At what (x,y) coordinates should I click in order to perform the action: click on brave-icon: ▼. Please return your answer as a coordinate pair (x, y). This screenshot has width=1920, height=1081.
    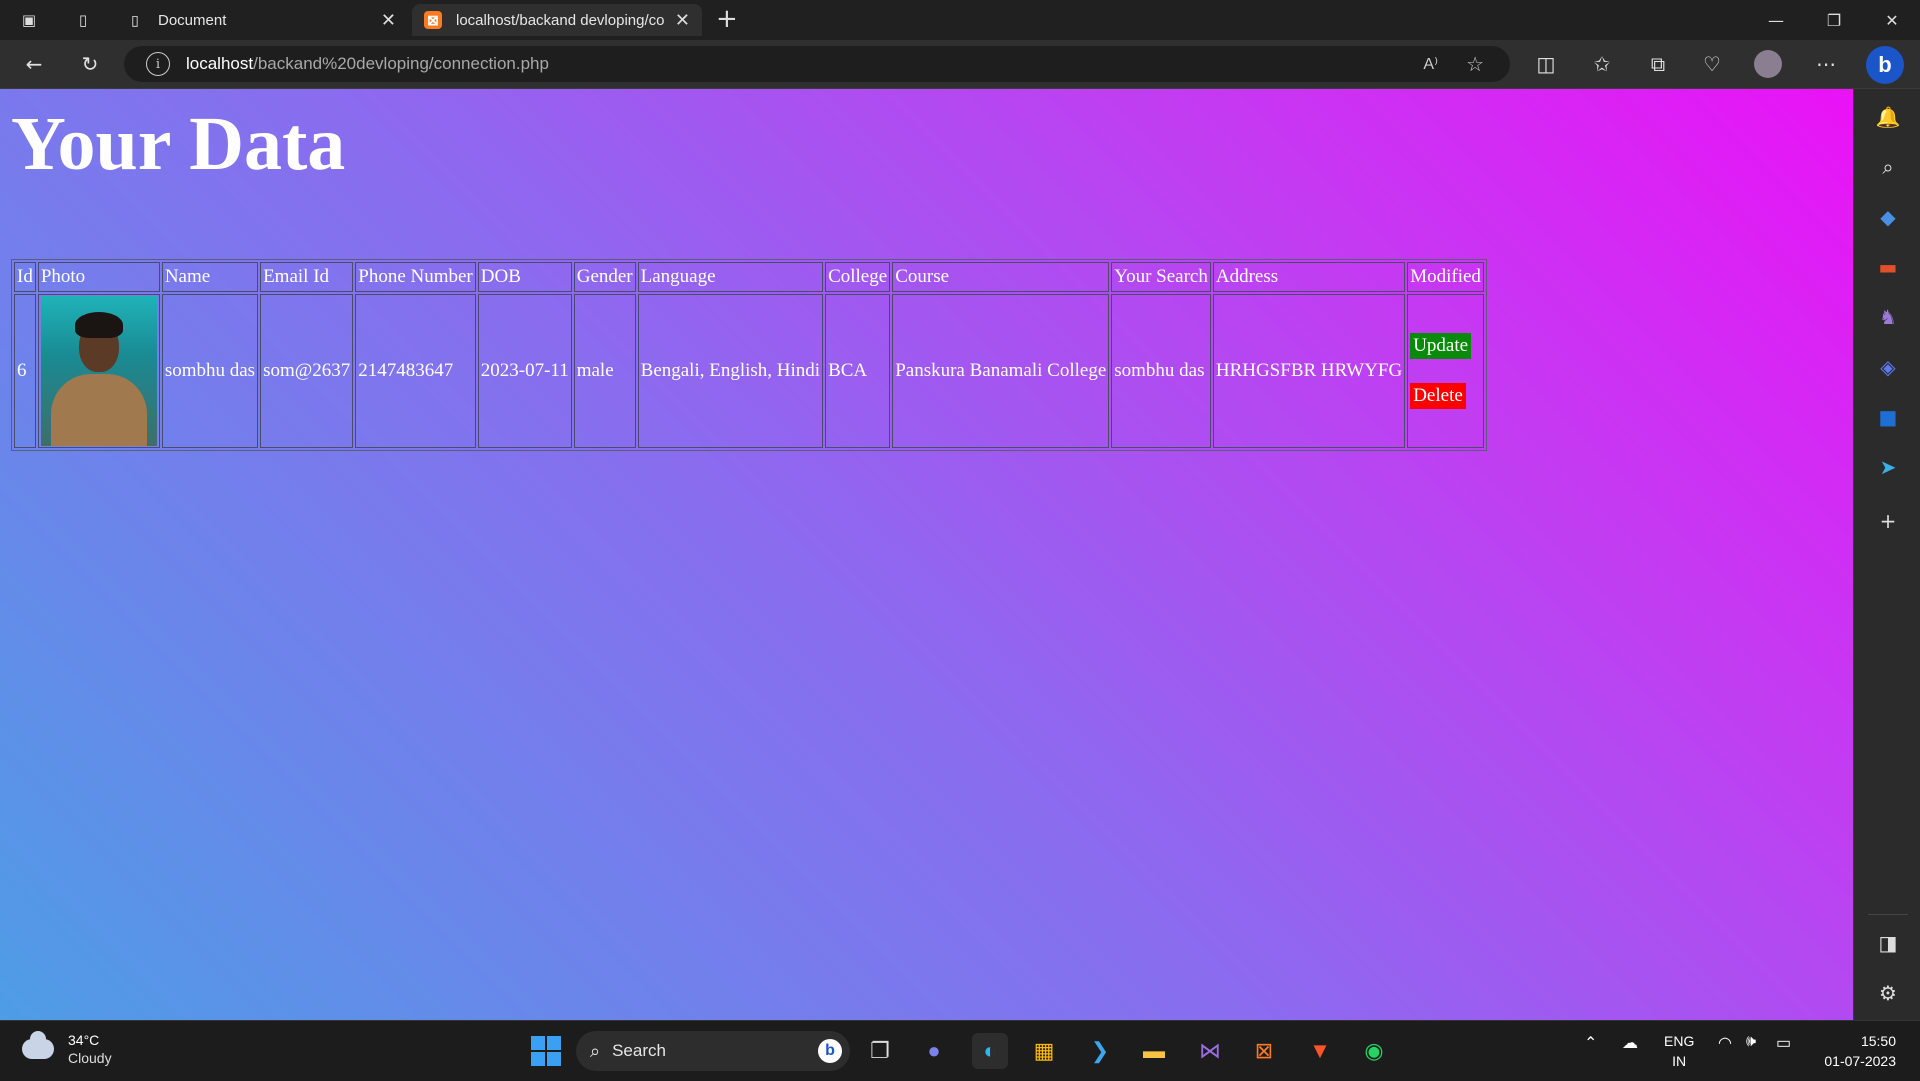
    Looking at the image, I should click on (1320, 1051).